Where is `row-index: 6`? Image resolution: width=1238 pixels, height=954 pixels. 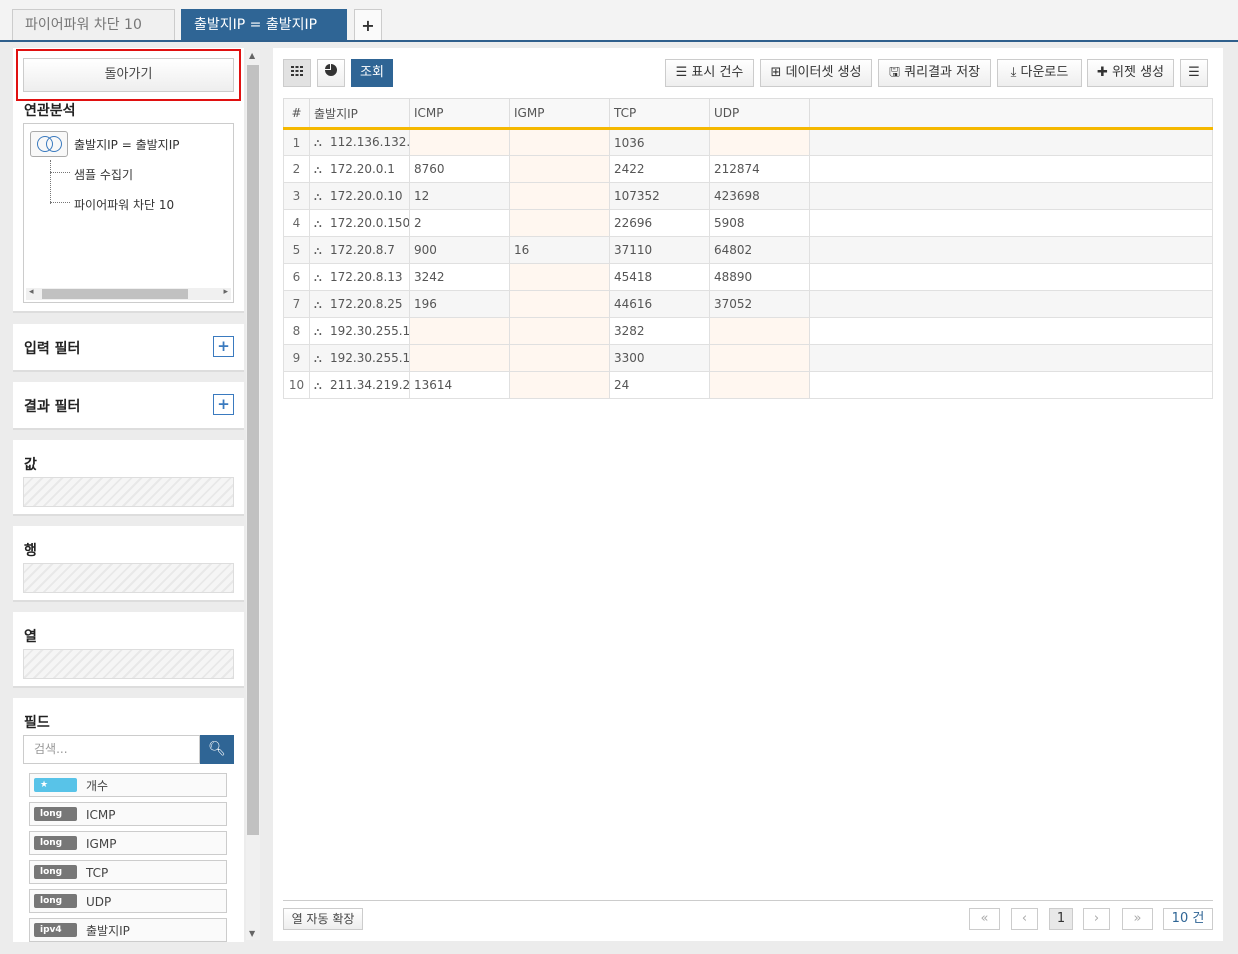 row-index: 6 is located at coordinates (296, 277).